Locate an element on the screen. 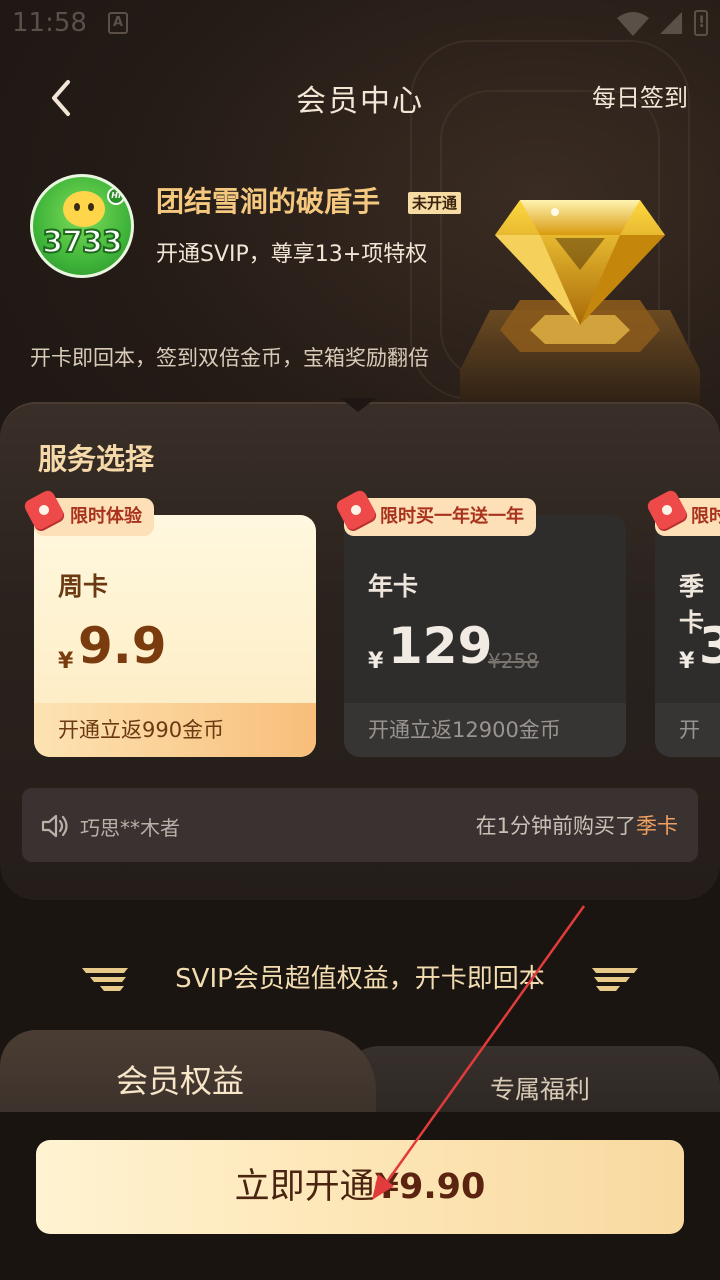 This screenshot has height=1280, width=720. tab-member-benefits-label: 会员权益 is located at coordinates (179, 1081).